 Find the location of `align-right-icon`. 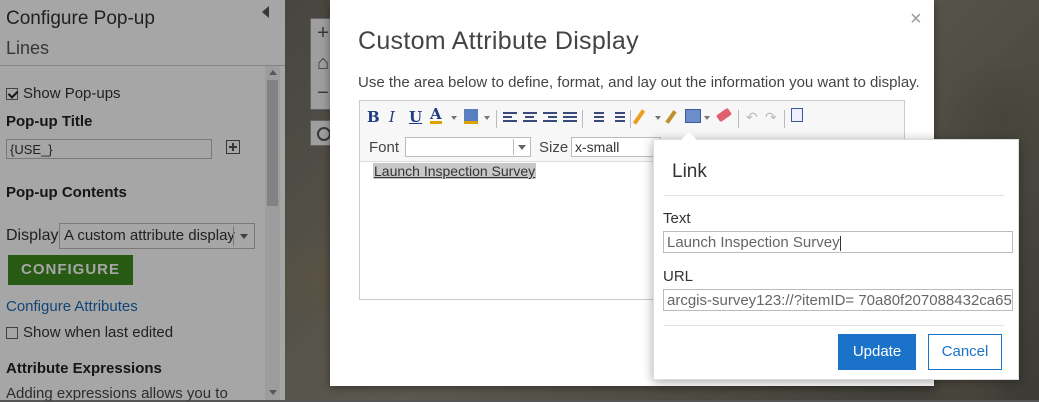

align-right-icon is located at coordinates (550, 118).